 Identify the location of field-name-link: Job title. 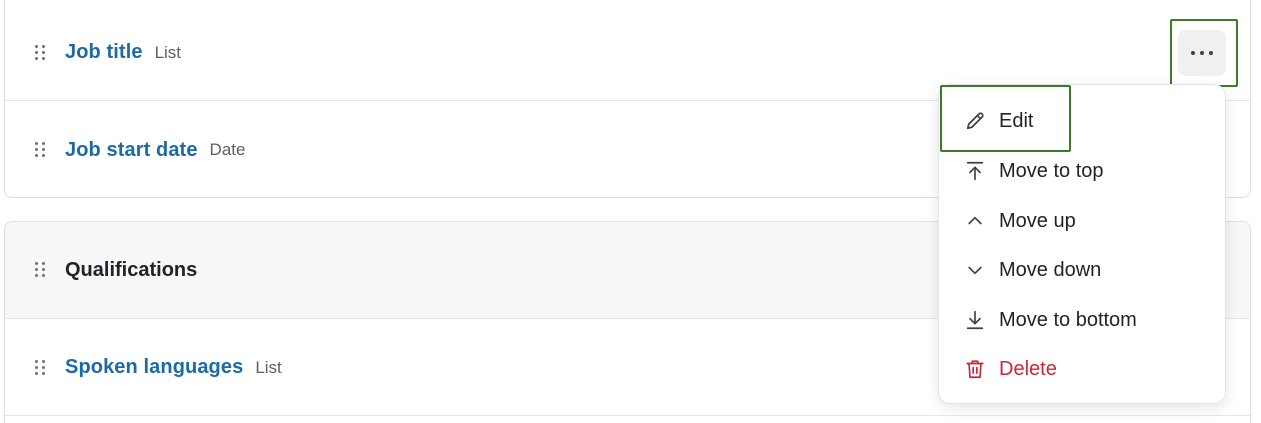
(104, 52).